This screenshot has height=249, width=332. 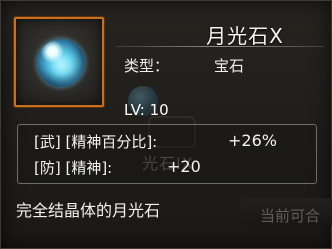 I want to click on item-name: 月光石X, so click(x=245, y=36).